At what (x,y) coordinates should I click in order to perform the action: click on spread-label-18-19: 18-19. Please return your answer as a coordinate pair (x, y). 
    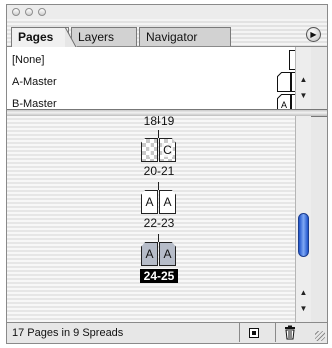
    Looking at the image, I should click on (159, 122).